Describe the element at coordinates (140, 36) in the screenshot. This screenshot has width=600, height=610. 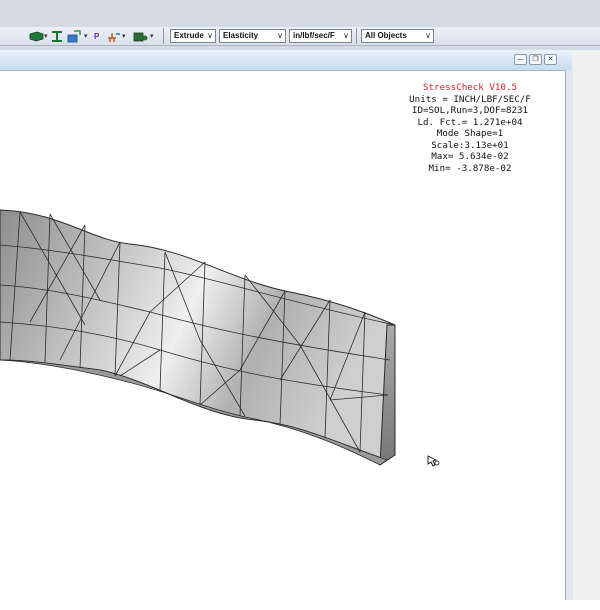
I see `mesh-icon` at that location.